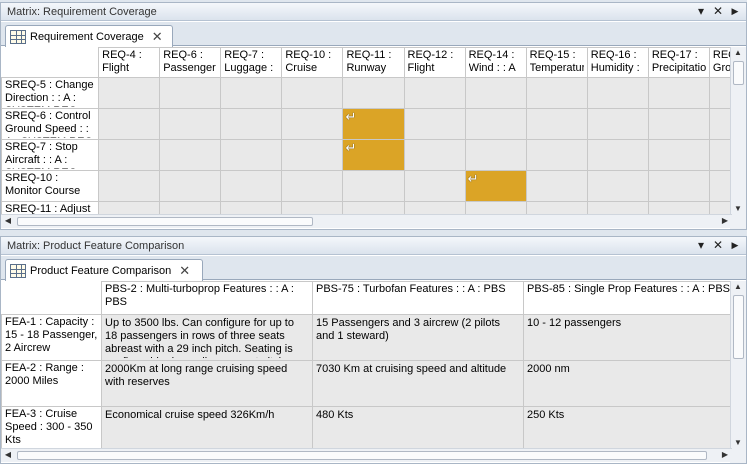 The image size is (747, 464). I want to click on feature-cell: 480 Kts, so click(418, 427).